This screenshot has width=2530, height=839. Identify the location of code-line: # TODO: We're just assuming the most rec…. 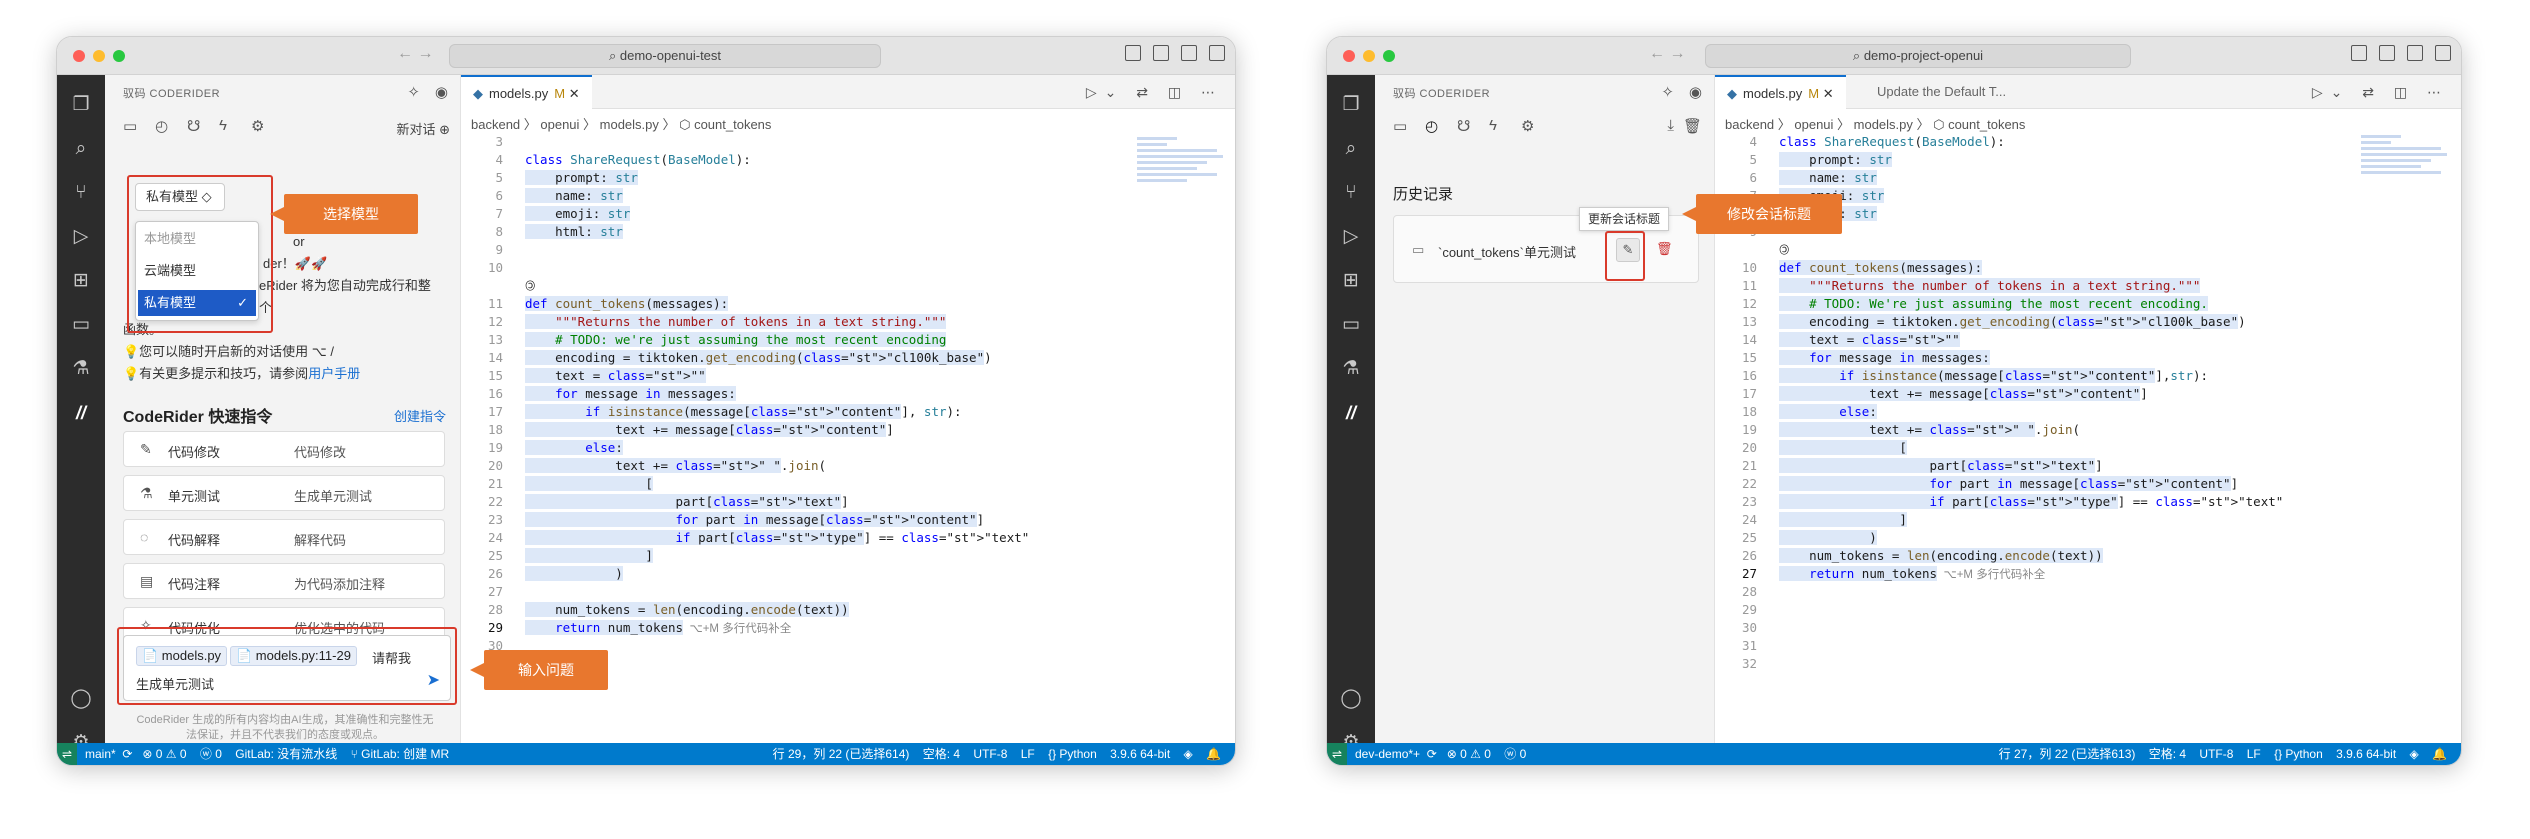
(1993, 304).